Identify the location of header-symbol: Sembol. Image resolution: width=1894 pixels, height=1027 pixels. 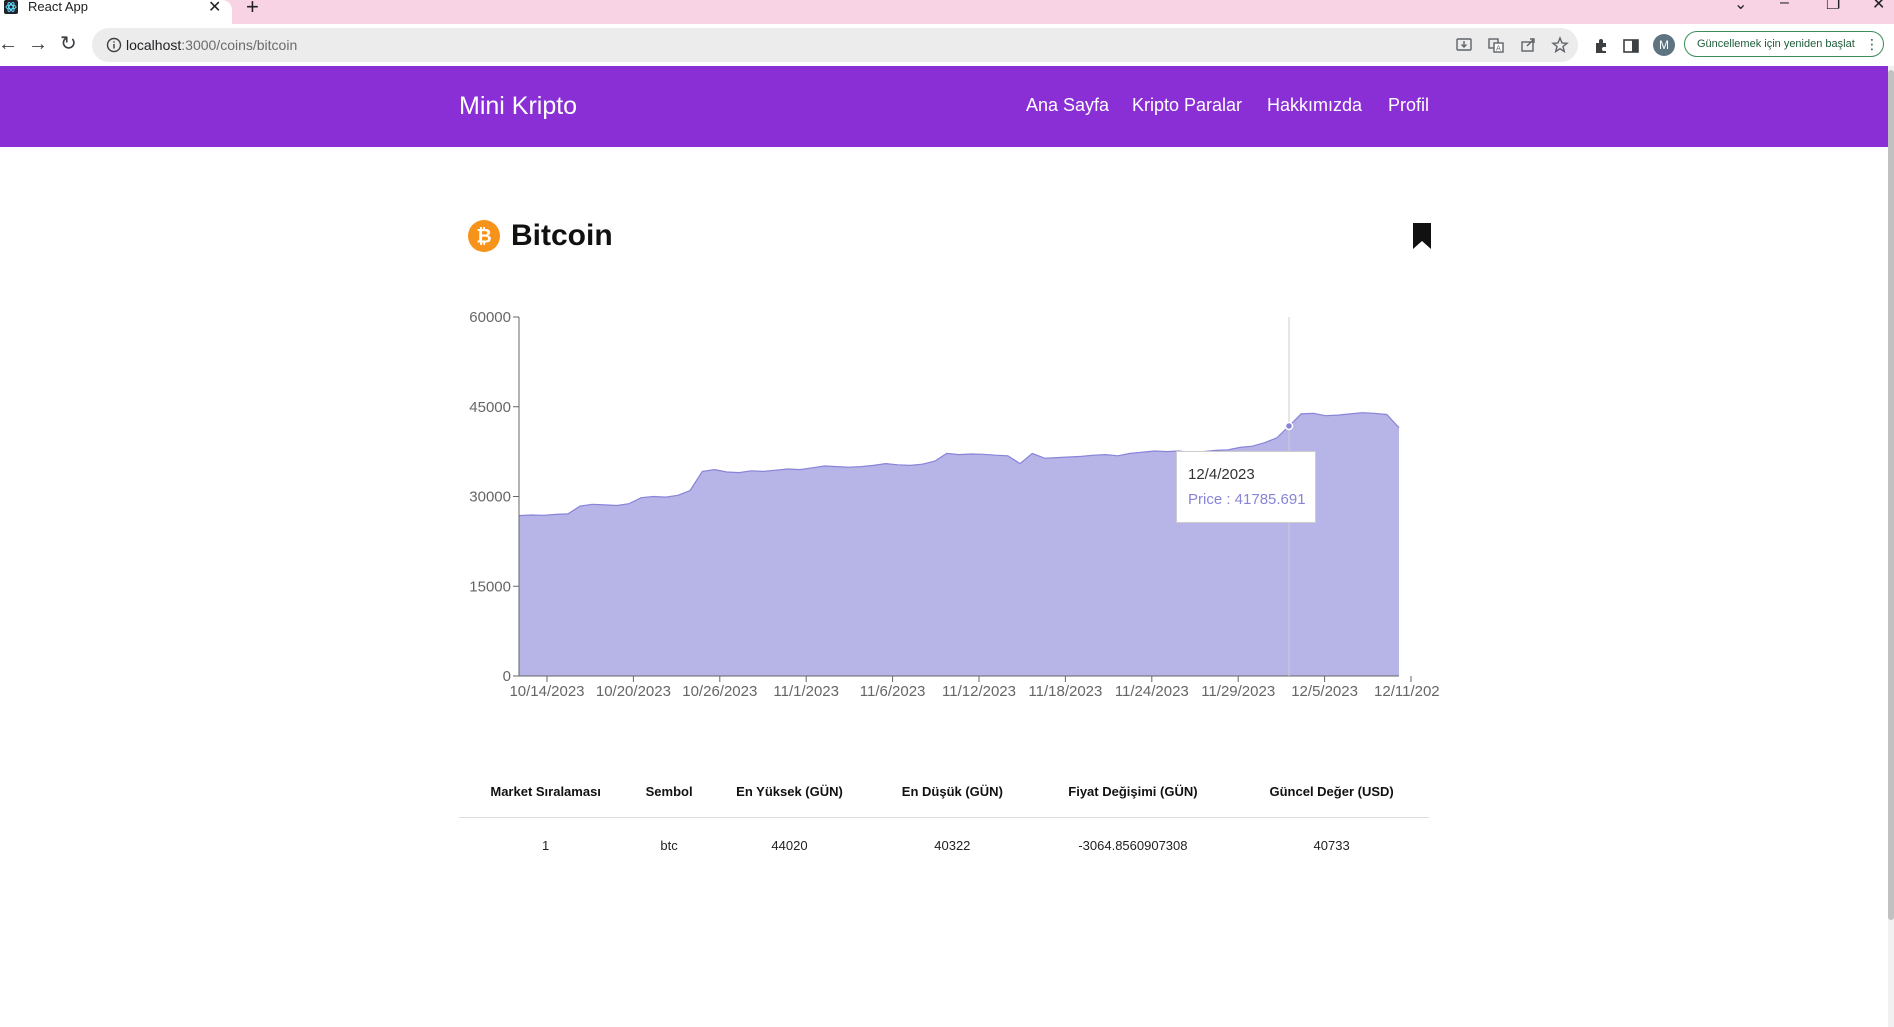
(669, 791).